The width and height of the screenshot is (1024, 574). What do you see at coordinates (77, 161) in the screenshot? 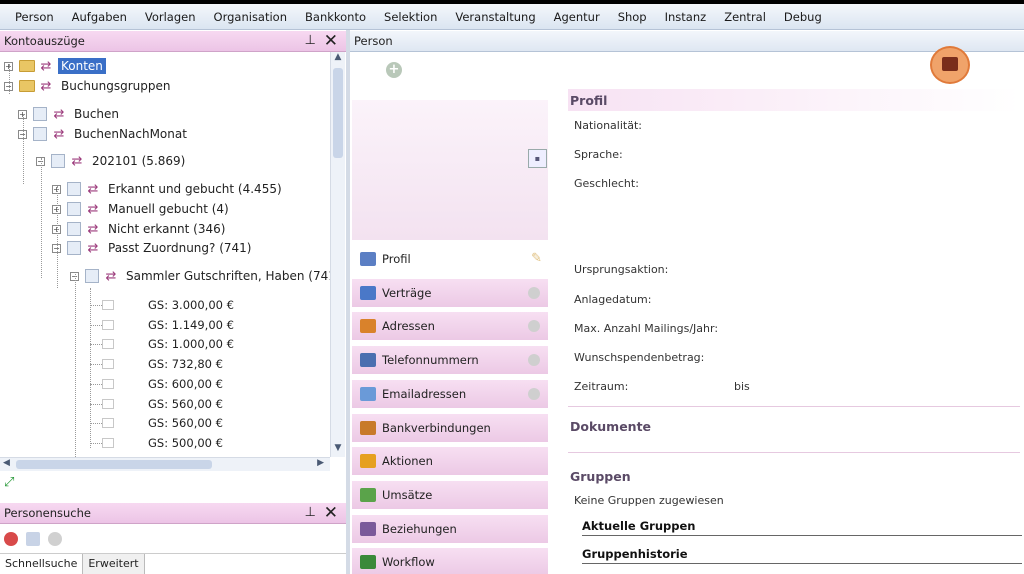
I see `transfer-icon: ⇄` at bounding box center [77, 161].